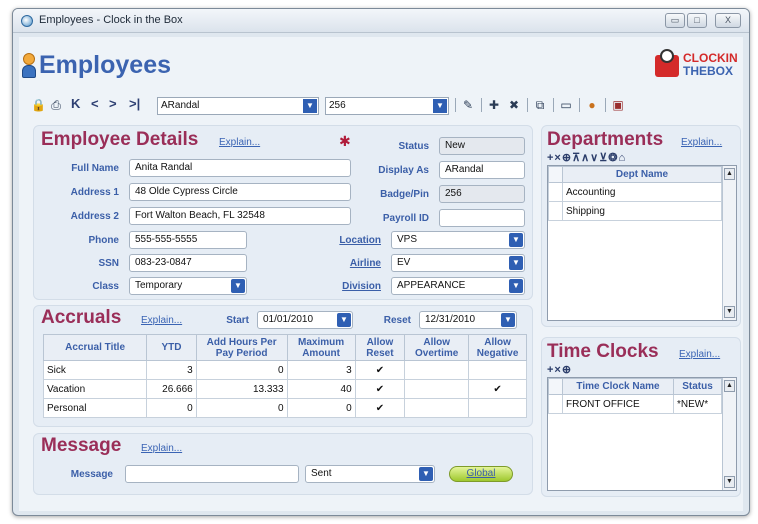 Image resolution: width=758 pixels, height=524 pixels. What do you see at coordinates (188, 240) in the screenshot?
I see `phone-field: 555-555-5555` at bounding box center [188, 240].